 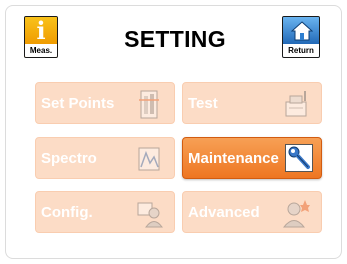 I want to click on wrench-icon, so click(x=299, y=158).